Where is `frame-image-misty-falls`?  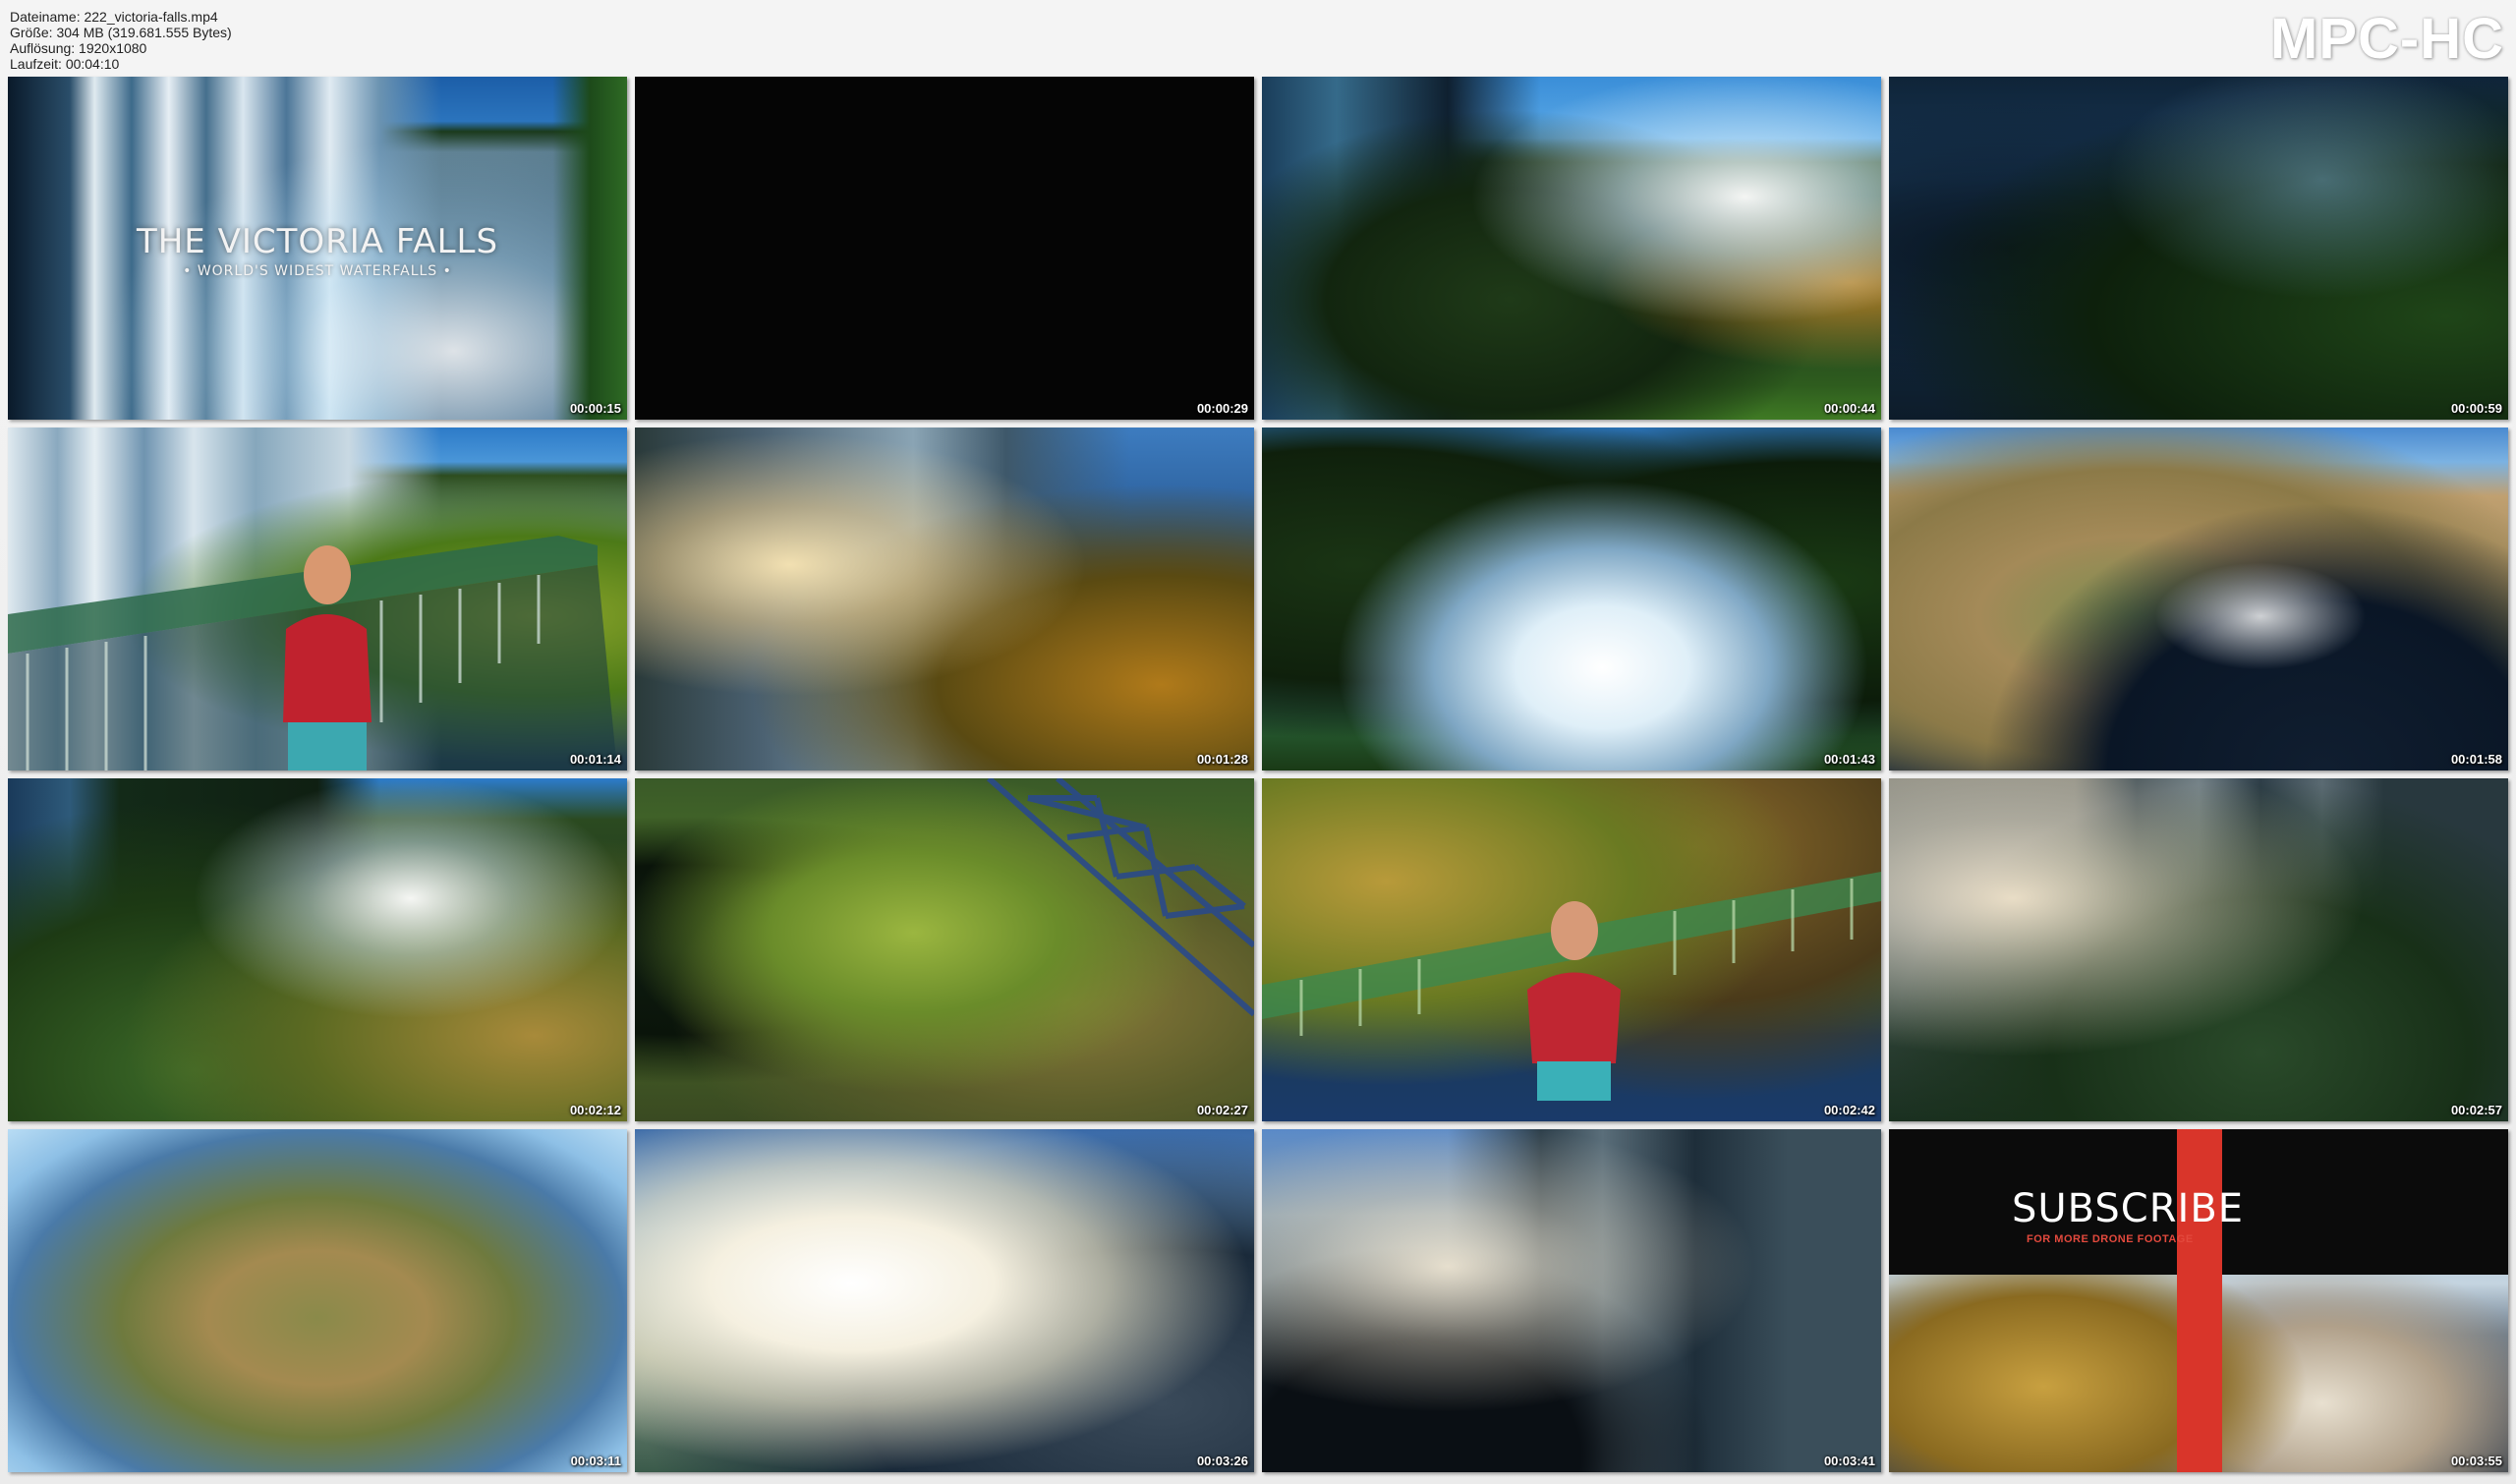 frame-image-misty-falls is located at coordinates (2198, 949).